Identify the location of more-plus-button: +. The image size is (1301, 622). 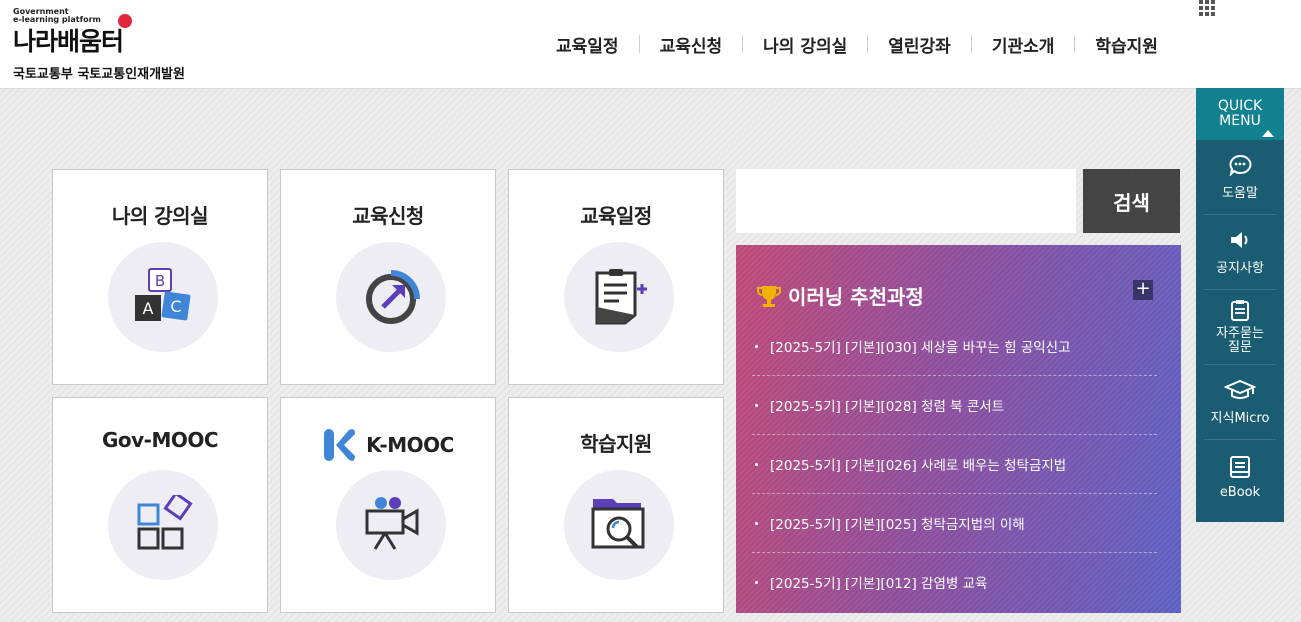
(1143, 290).